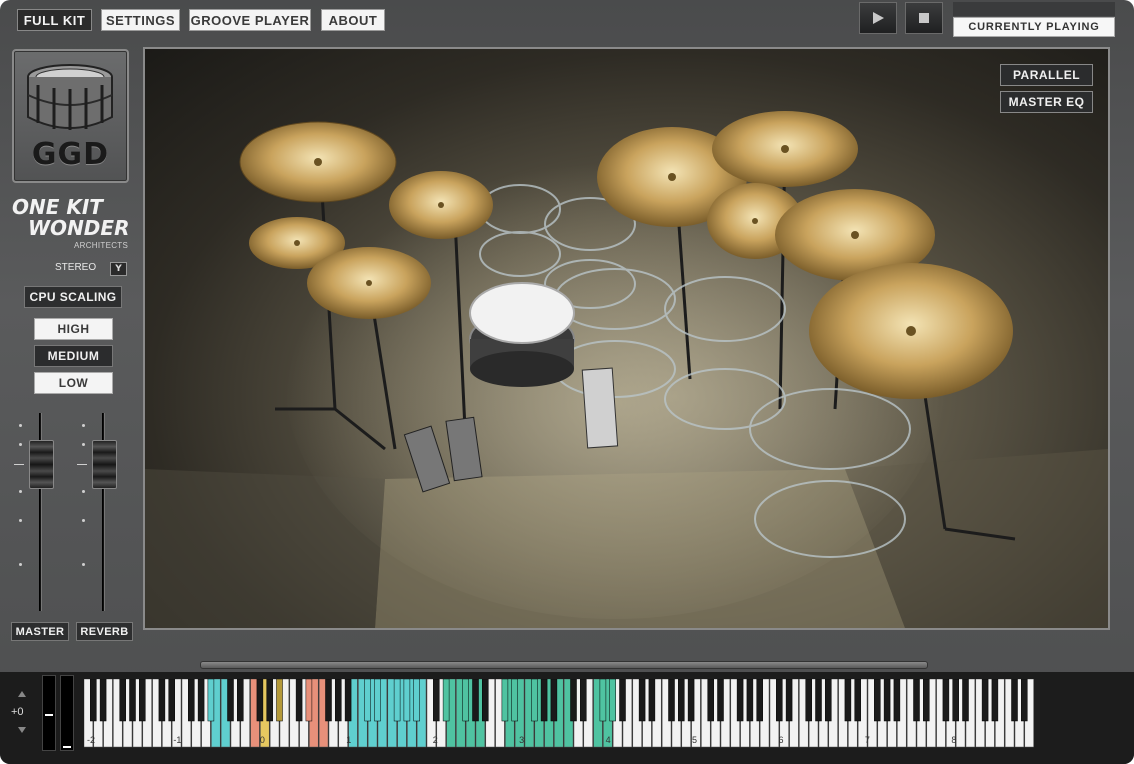 The width and height of the screenshot is (1134, 764). What do you see at coordinates (91, 740) in the screenshot?
I see `octave-label: -2` at bounding box center [91, 740].